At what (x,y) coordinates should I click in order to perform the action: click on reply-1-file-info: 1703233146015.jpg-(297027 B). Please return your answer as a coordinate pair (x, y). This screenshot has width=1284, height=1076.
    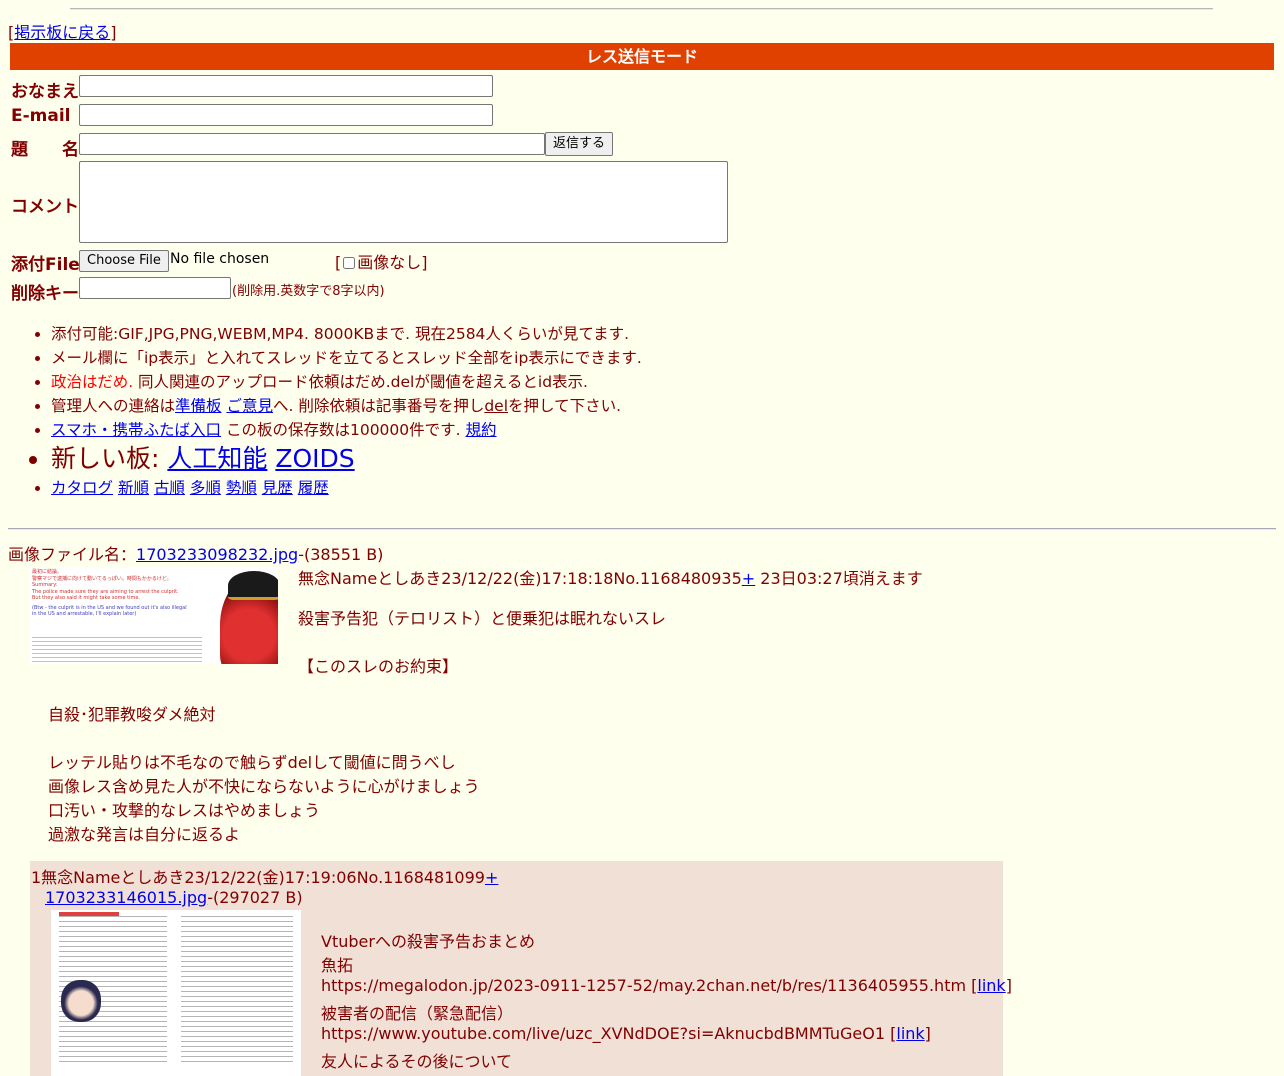
    Looking at the image, I should click on (174, 897).